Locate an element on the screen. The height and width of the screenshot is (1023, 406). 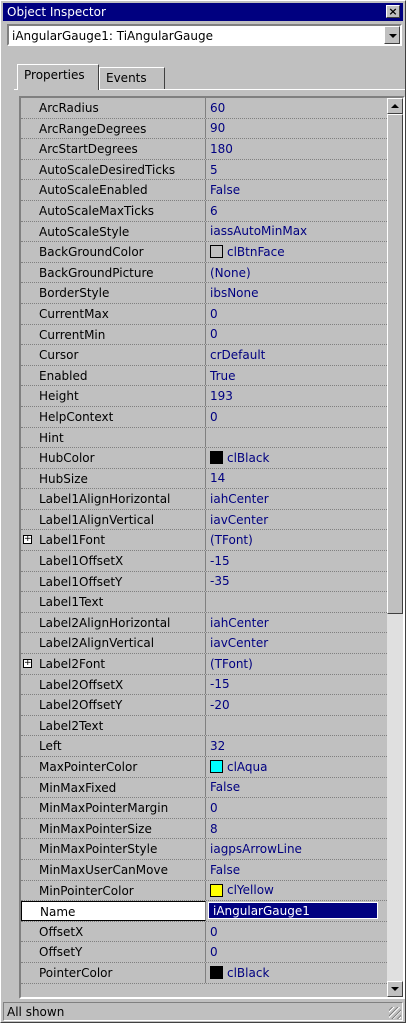
property-row: ArcRadius 60 is located at coordinates (204, 108).